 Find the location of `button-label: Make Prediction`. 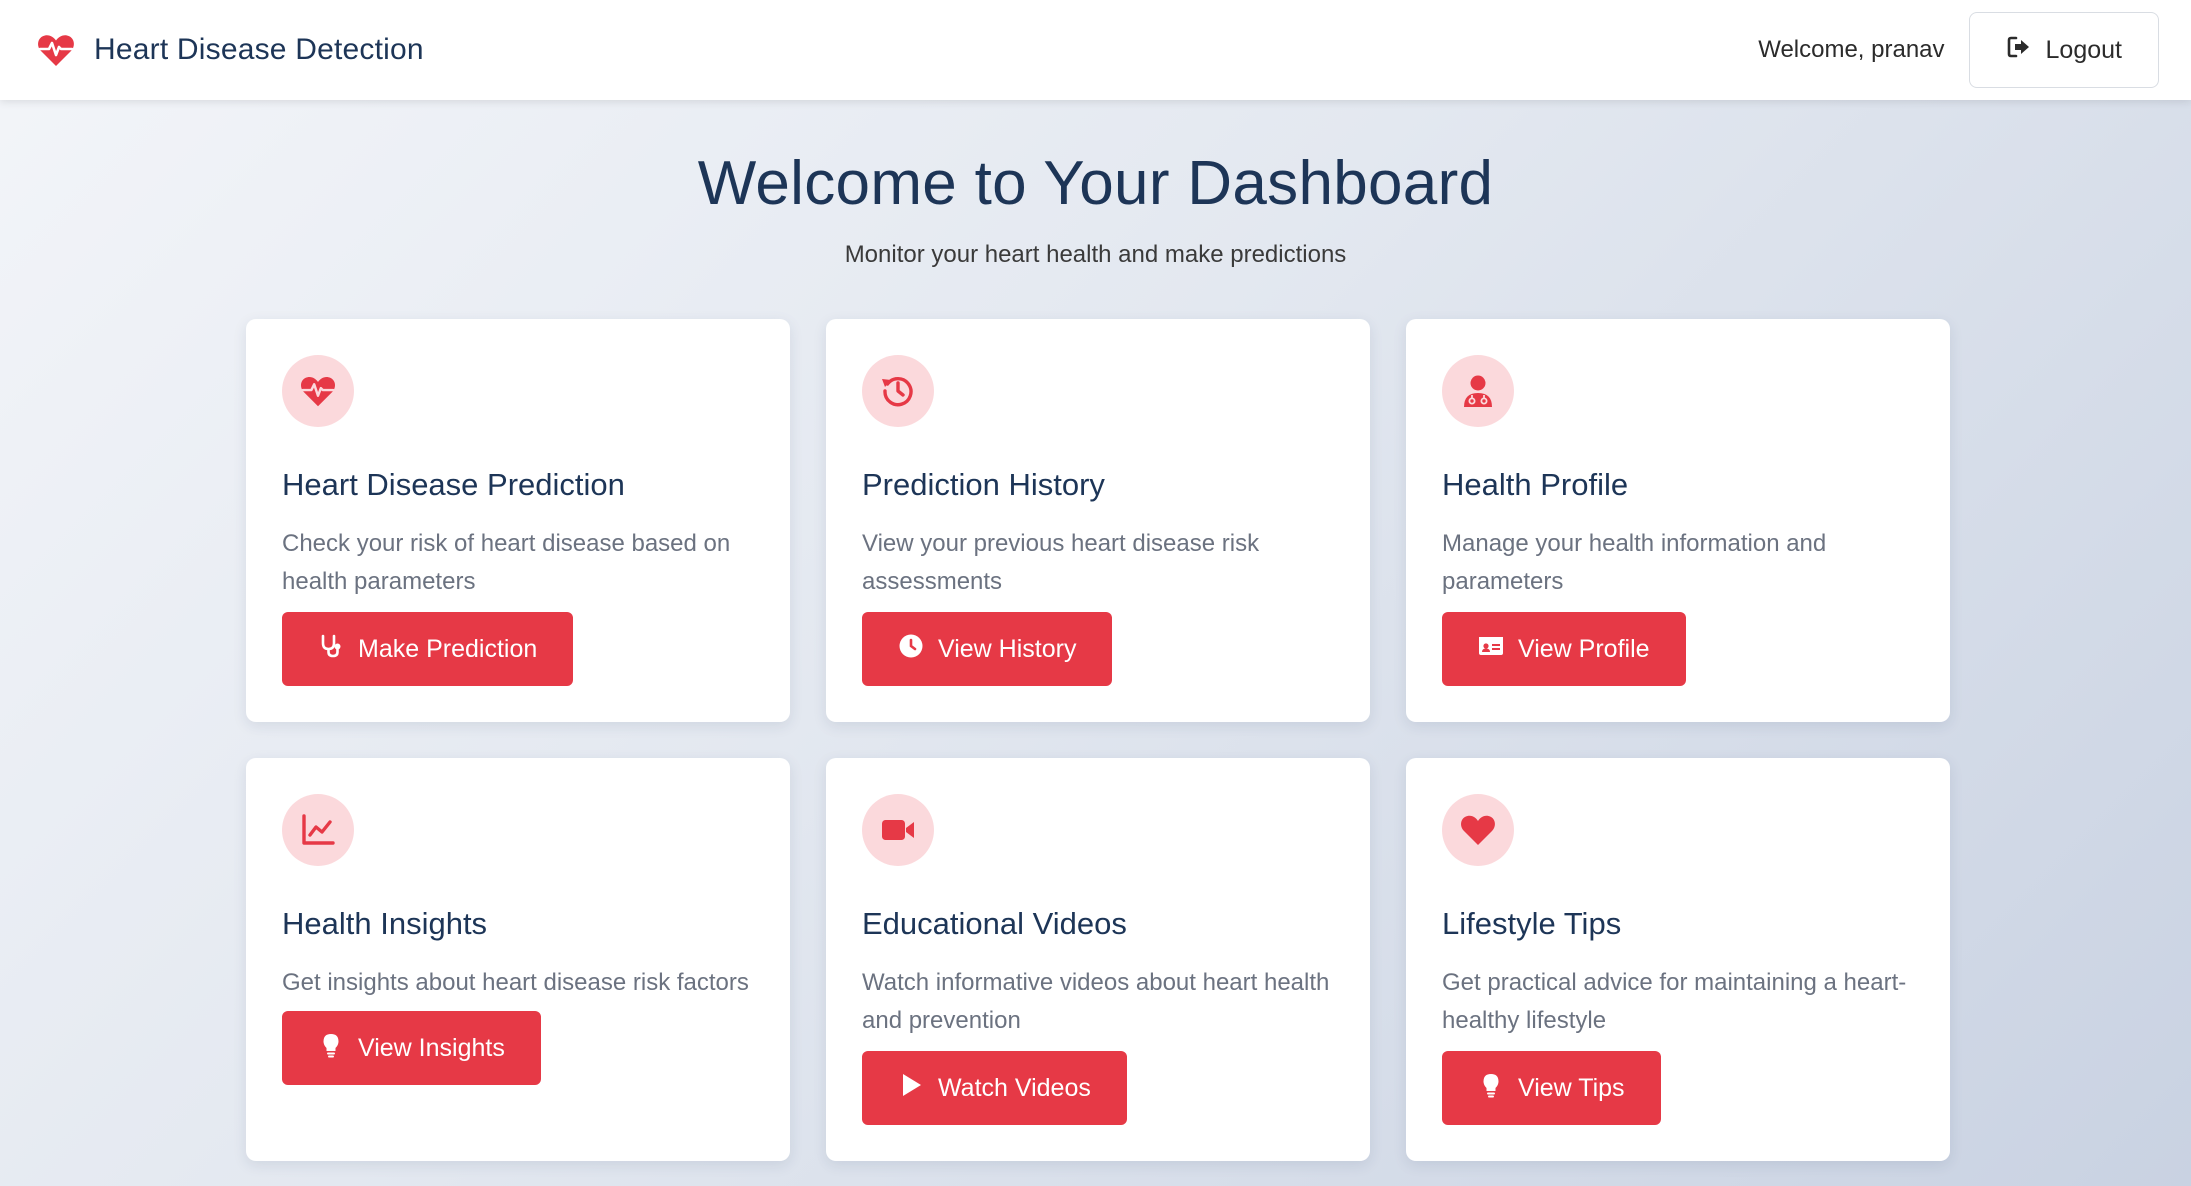

button-label: Make Prediction is located at coordinates (448, 648).